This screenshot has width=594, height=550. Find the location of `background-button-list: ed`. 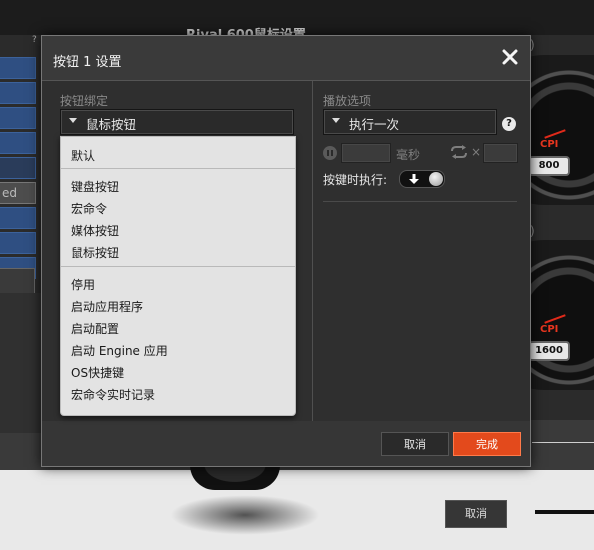

background-button-list: ed is located at coordinates (18, 169).